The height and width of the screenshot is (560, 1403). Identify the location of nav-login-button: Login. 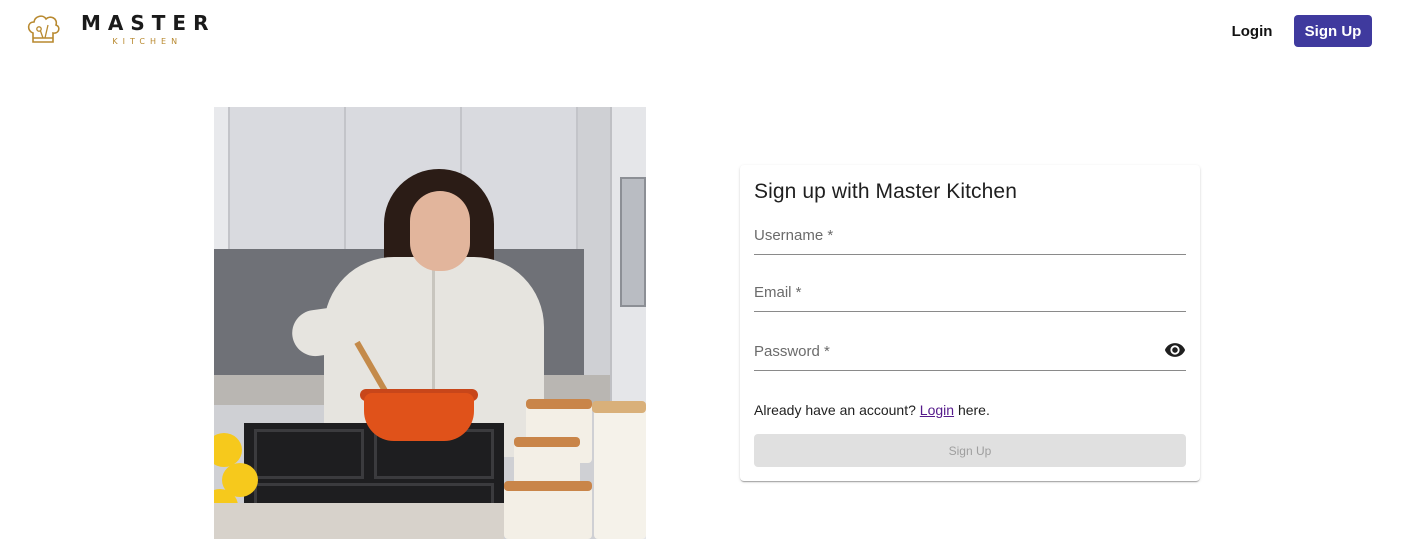
(1252, 31).